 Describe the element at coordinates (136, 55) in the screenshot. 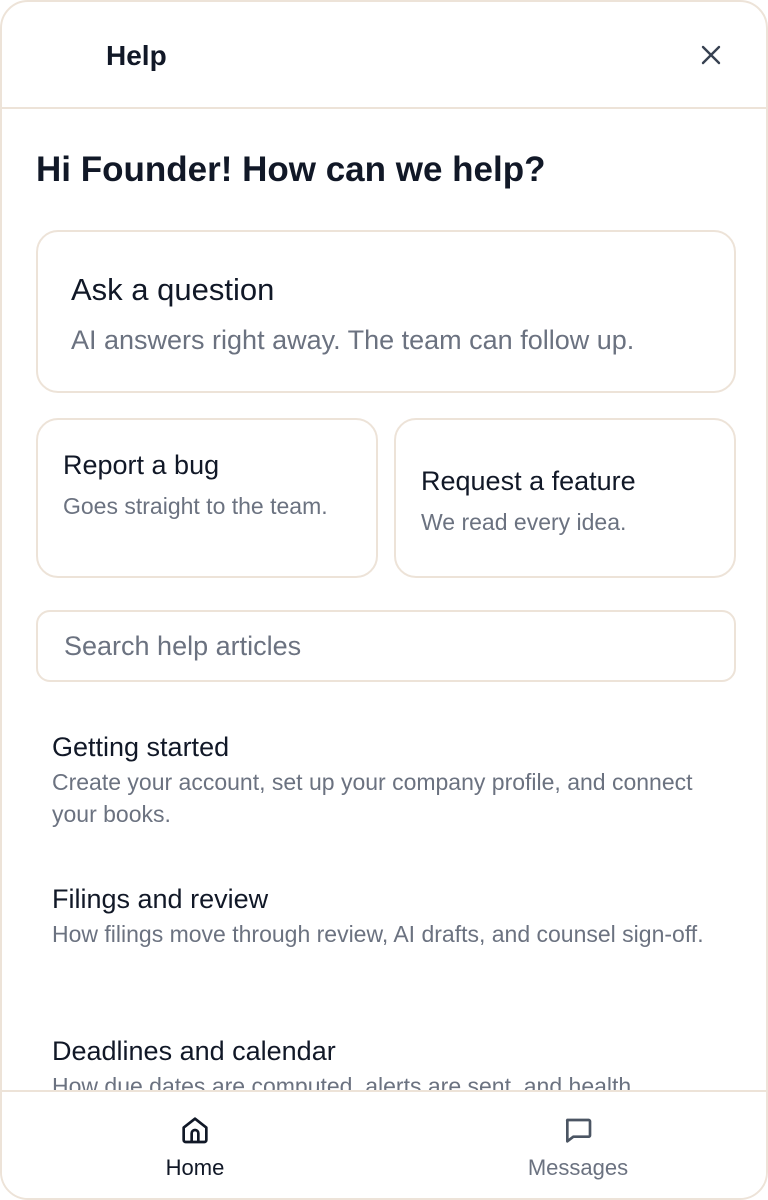

I see `header-title: Help` at that location.